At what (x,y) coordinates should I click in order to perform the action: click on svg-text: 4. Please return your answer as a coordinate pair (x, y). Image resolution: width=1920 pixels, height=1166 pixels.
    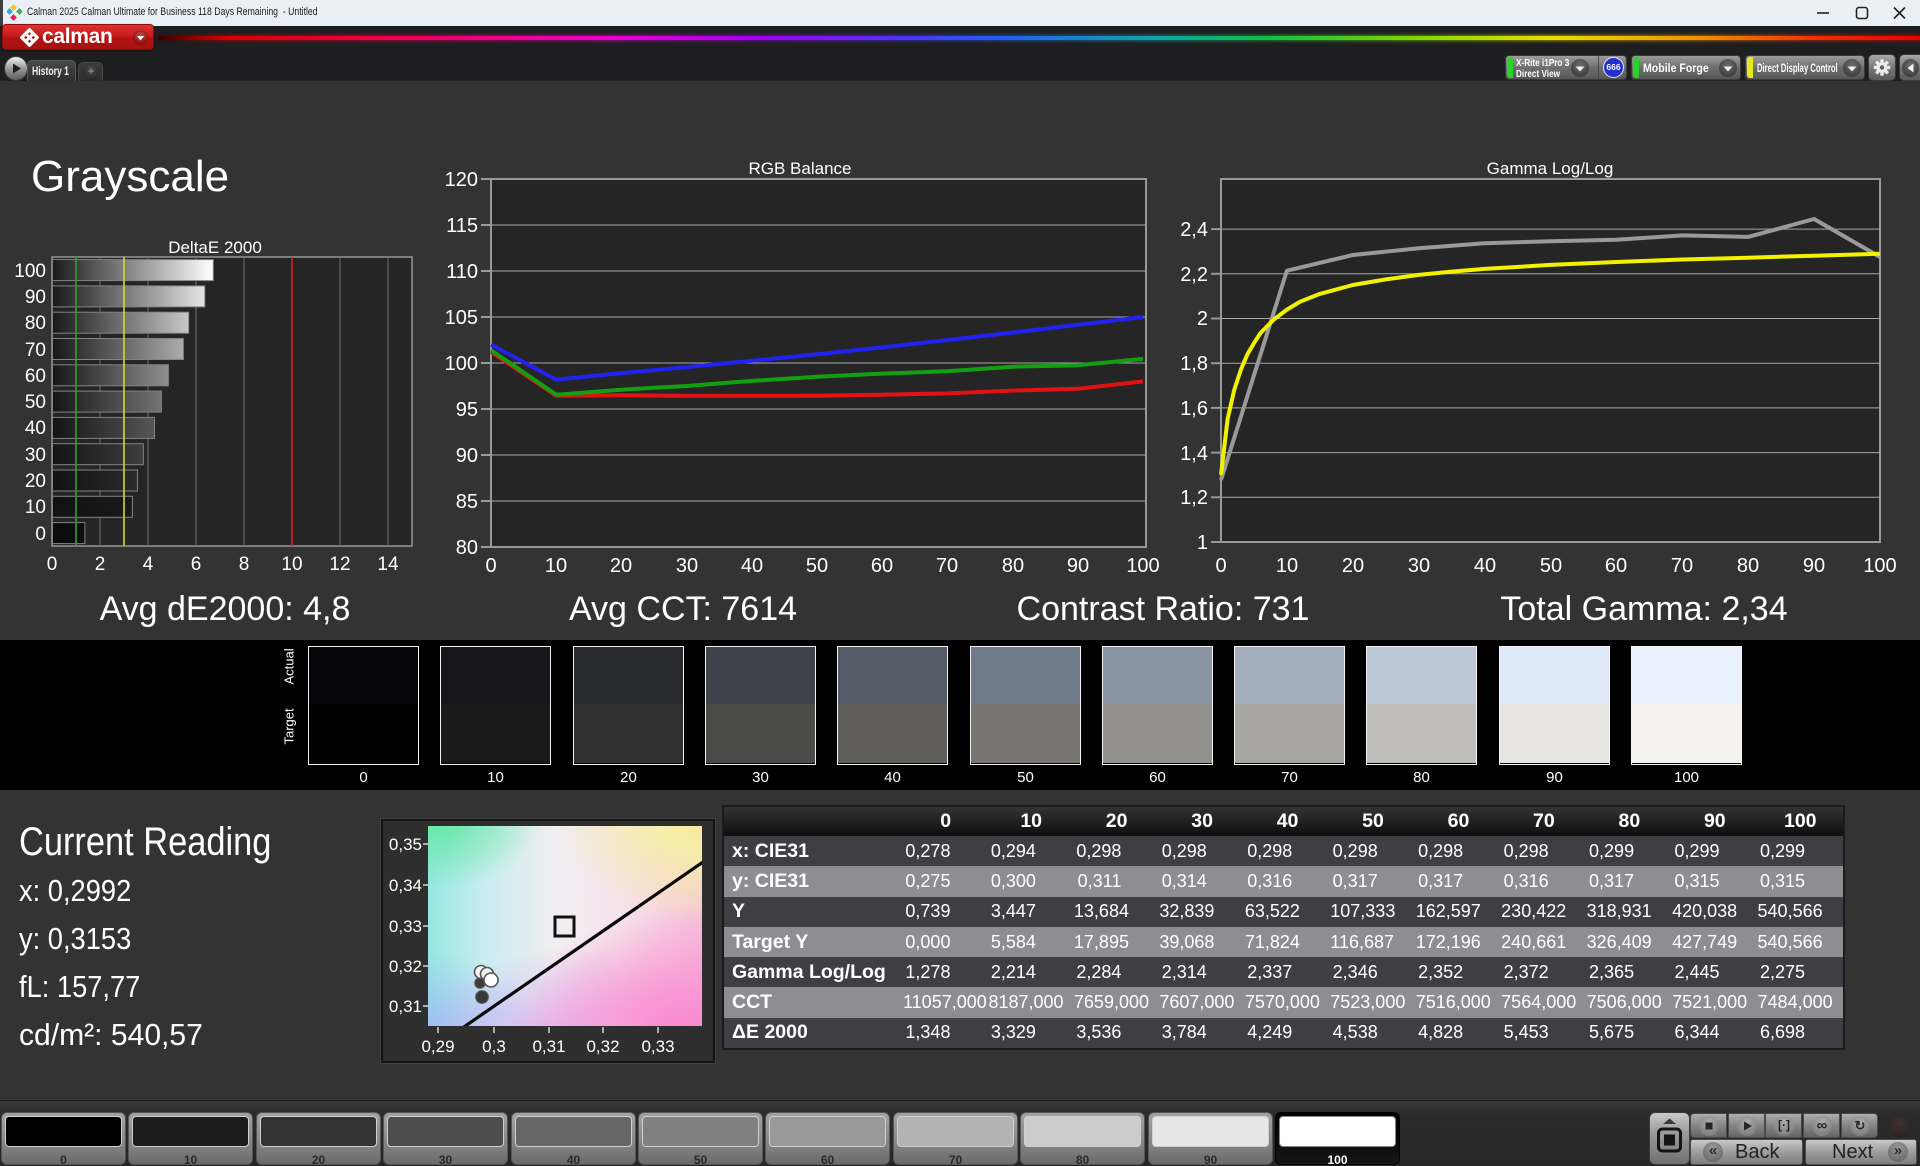
    Looking at the image, I should click on (148, 564).